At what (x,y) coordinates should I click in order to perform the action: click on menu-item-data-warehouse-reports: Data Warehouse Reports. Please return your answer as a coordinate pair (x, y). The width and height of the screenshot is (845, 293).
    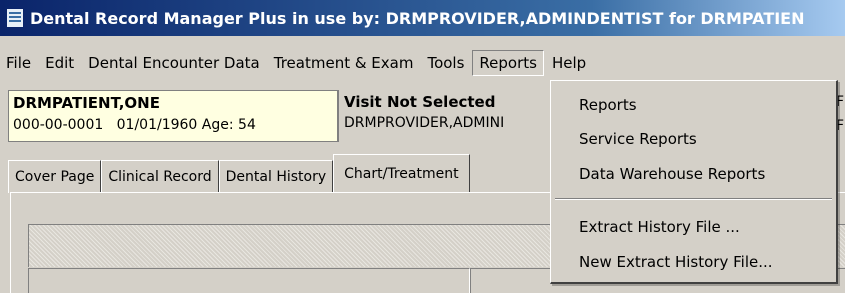
    Looking at the image, I should click on (672, 174).